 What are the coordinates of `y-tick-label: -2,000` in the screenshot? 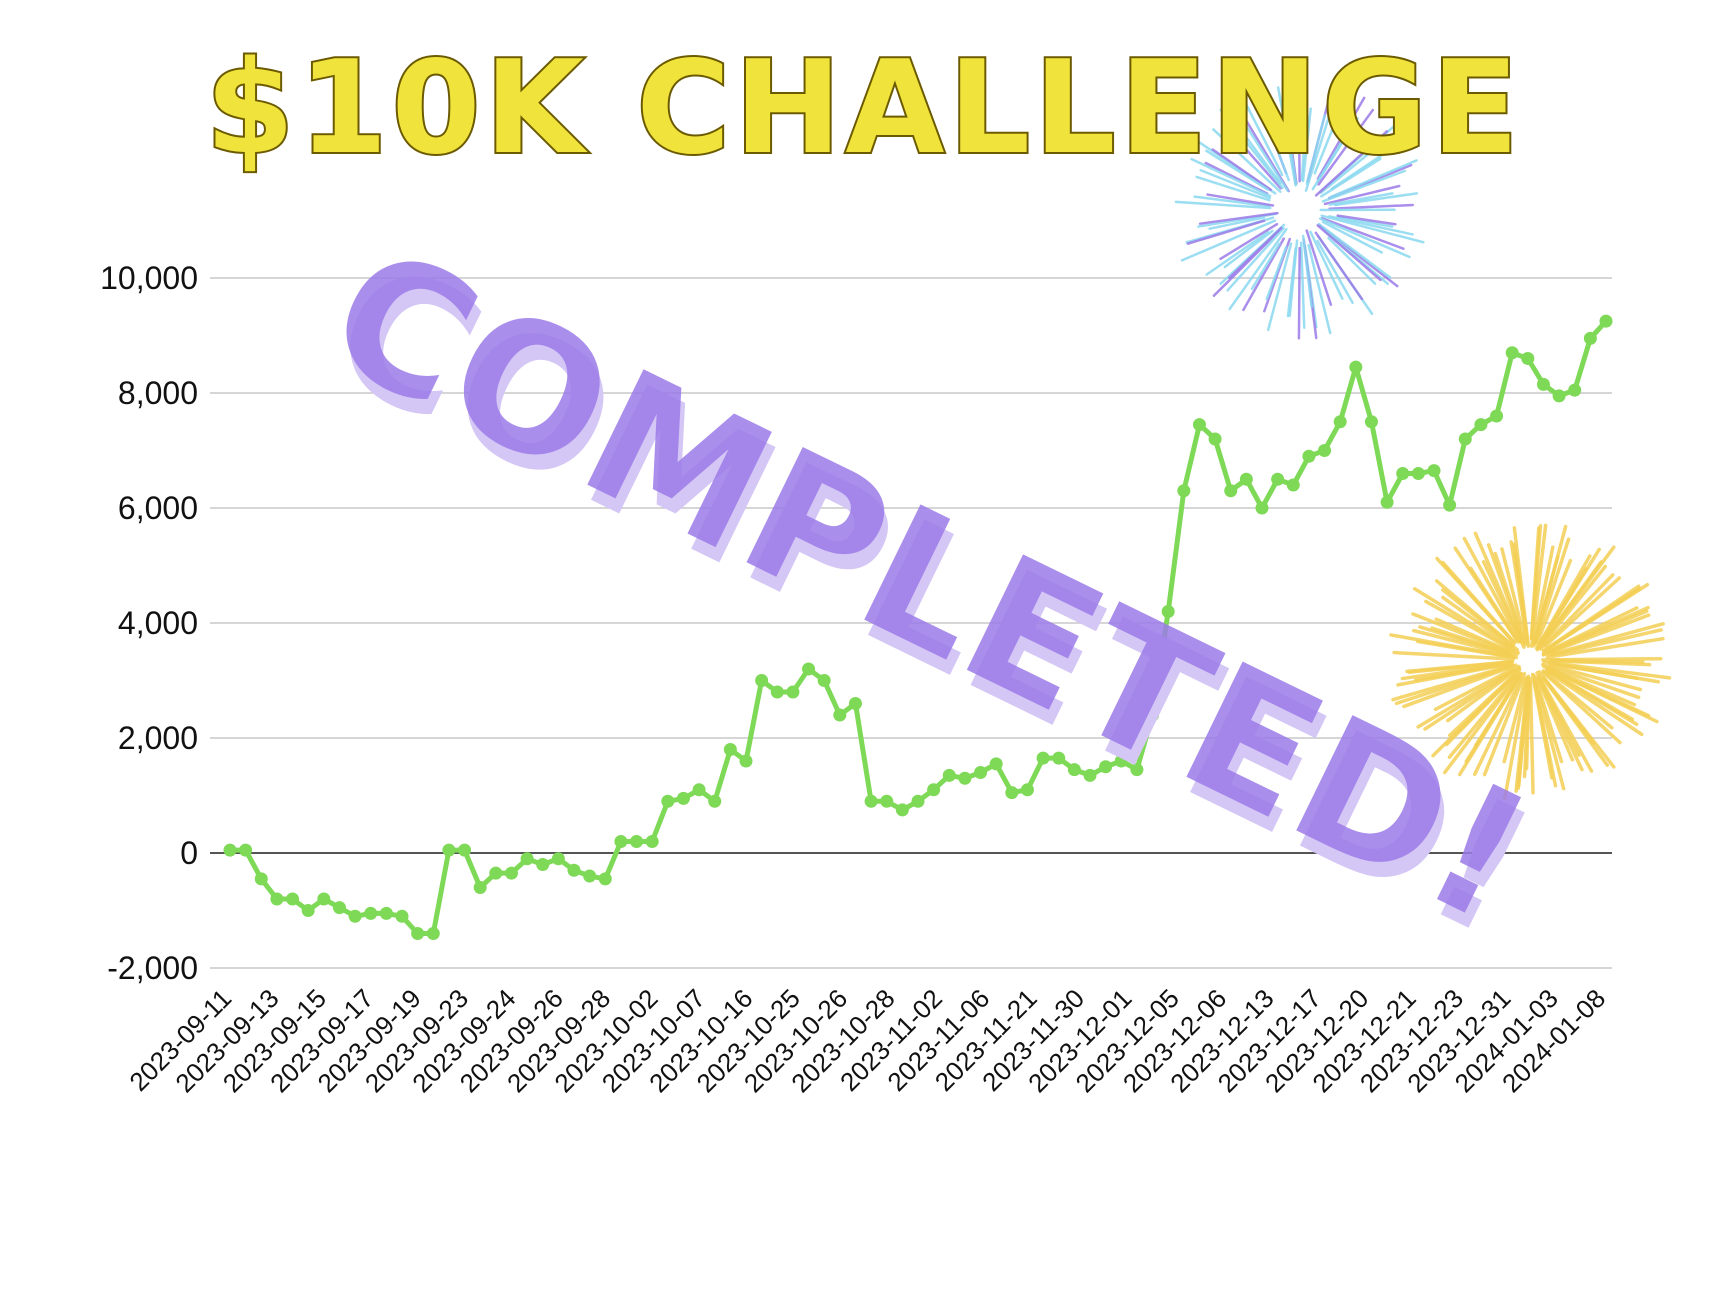 It's located at (152, 968).